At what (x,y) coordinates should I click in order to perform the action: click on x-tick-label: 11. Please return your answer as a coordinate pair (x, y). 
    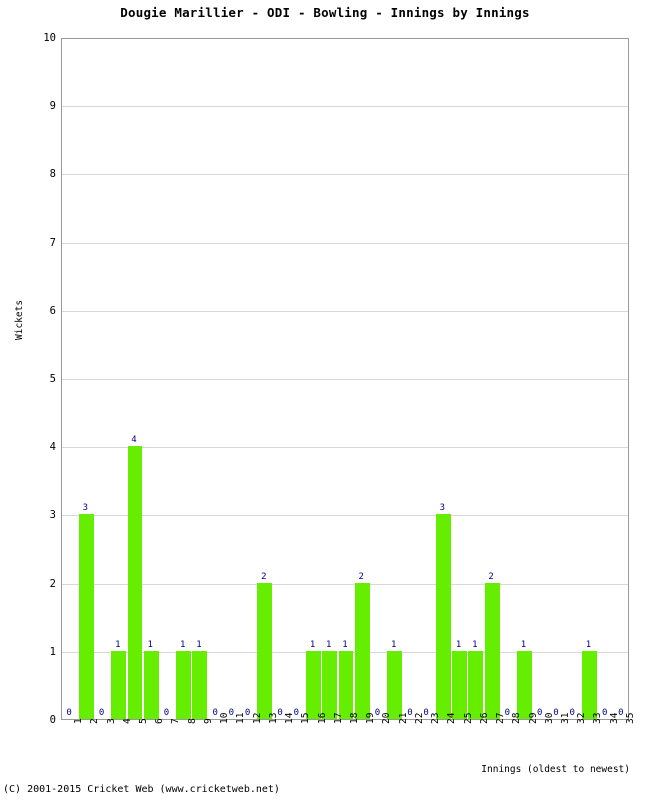
    Looking at the image, I should click on (241, 718).